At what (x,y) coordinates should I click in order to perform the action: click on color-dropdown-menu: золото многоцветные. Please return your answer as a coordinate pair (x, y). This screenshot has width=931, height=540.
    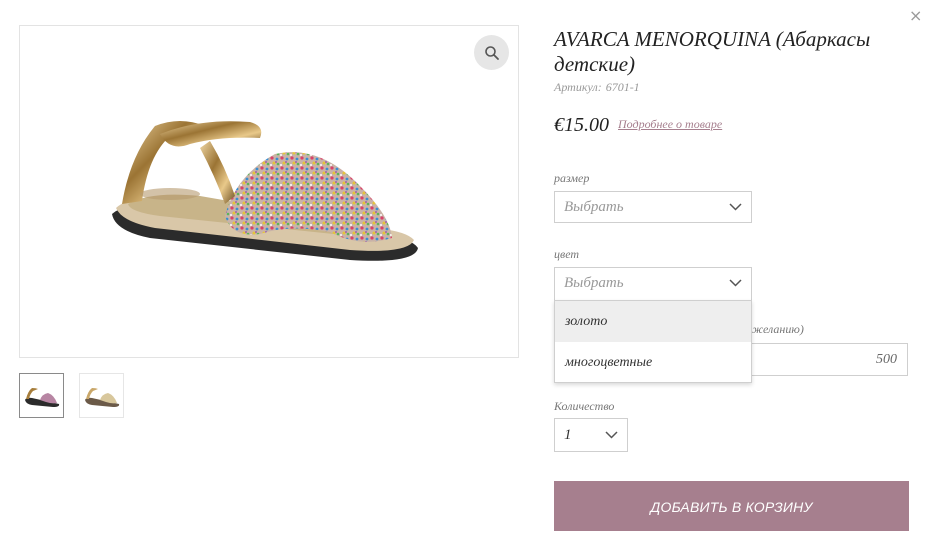
    Looking at the image, I should click on (653, 341).